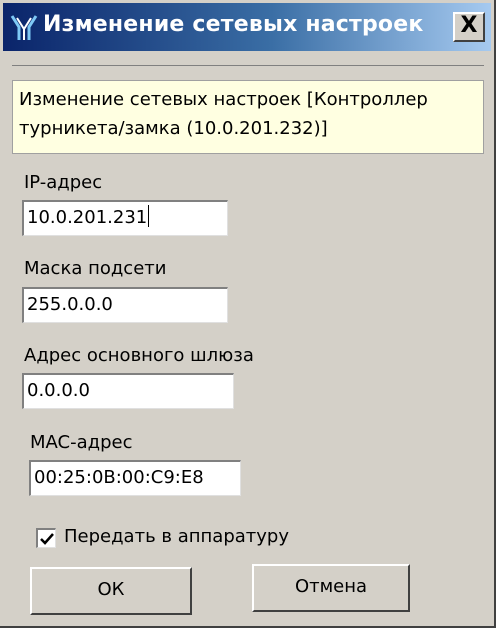 The image size is (498, 630). I want to click on ok-button: ОК, so click(111, 591).